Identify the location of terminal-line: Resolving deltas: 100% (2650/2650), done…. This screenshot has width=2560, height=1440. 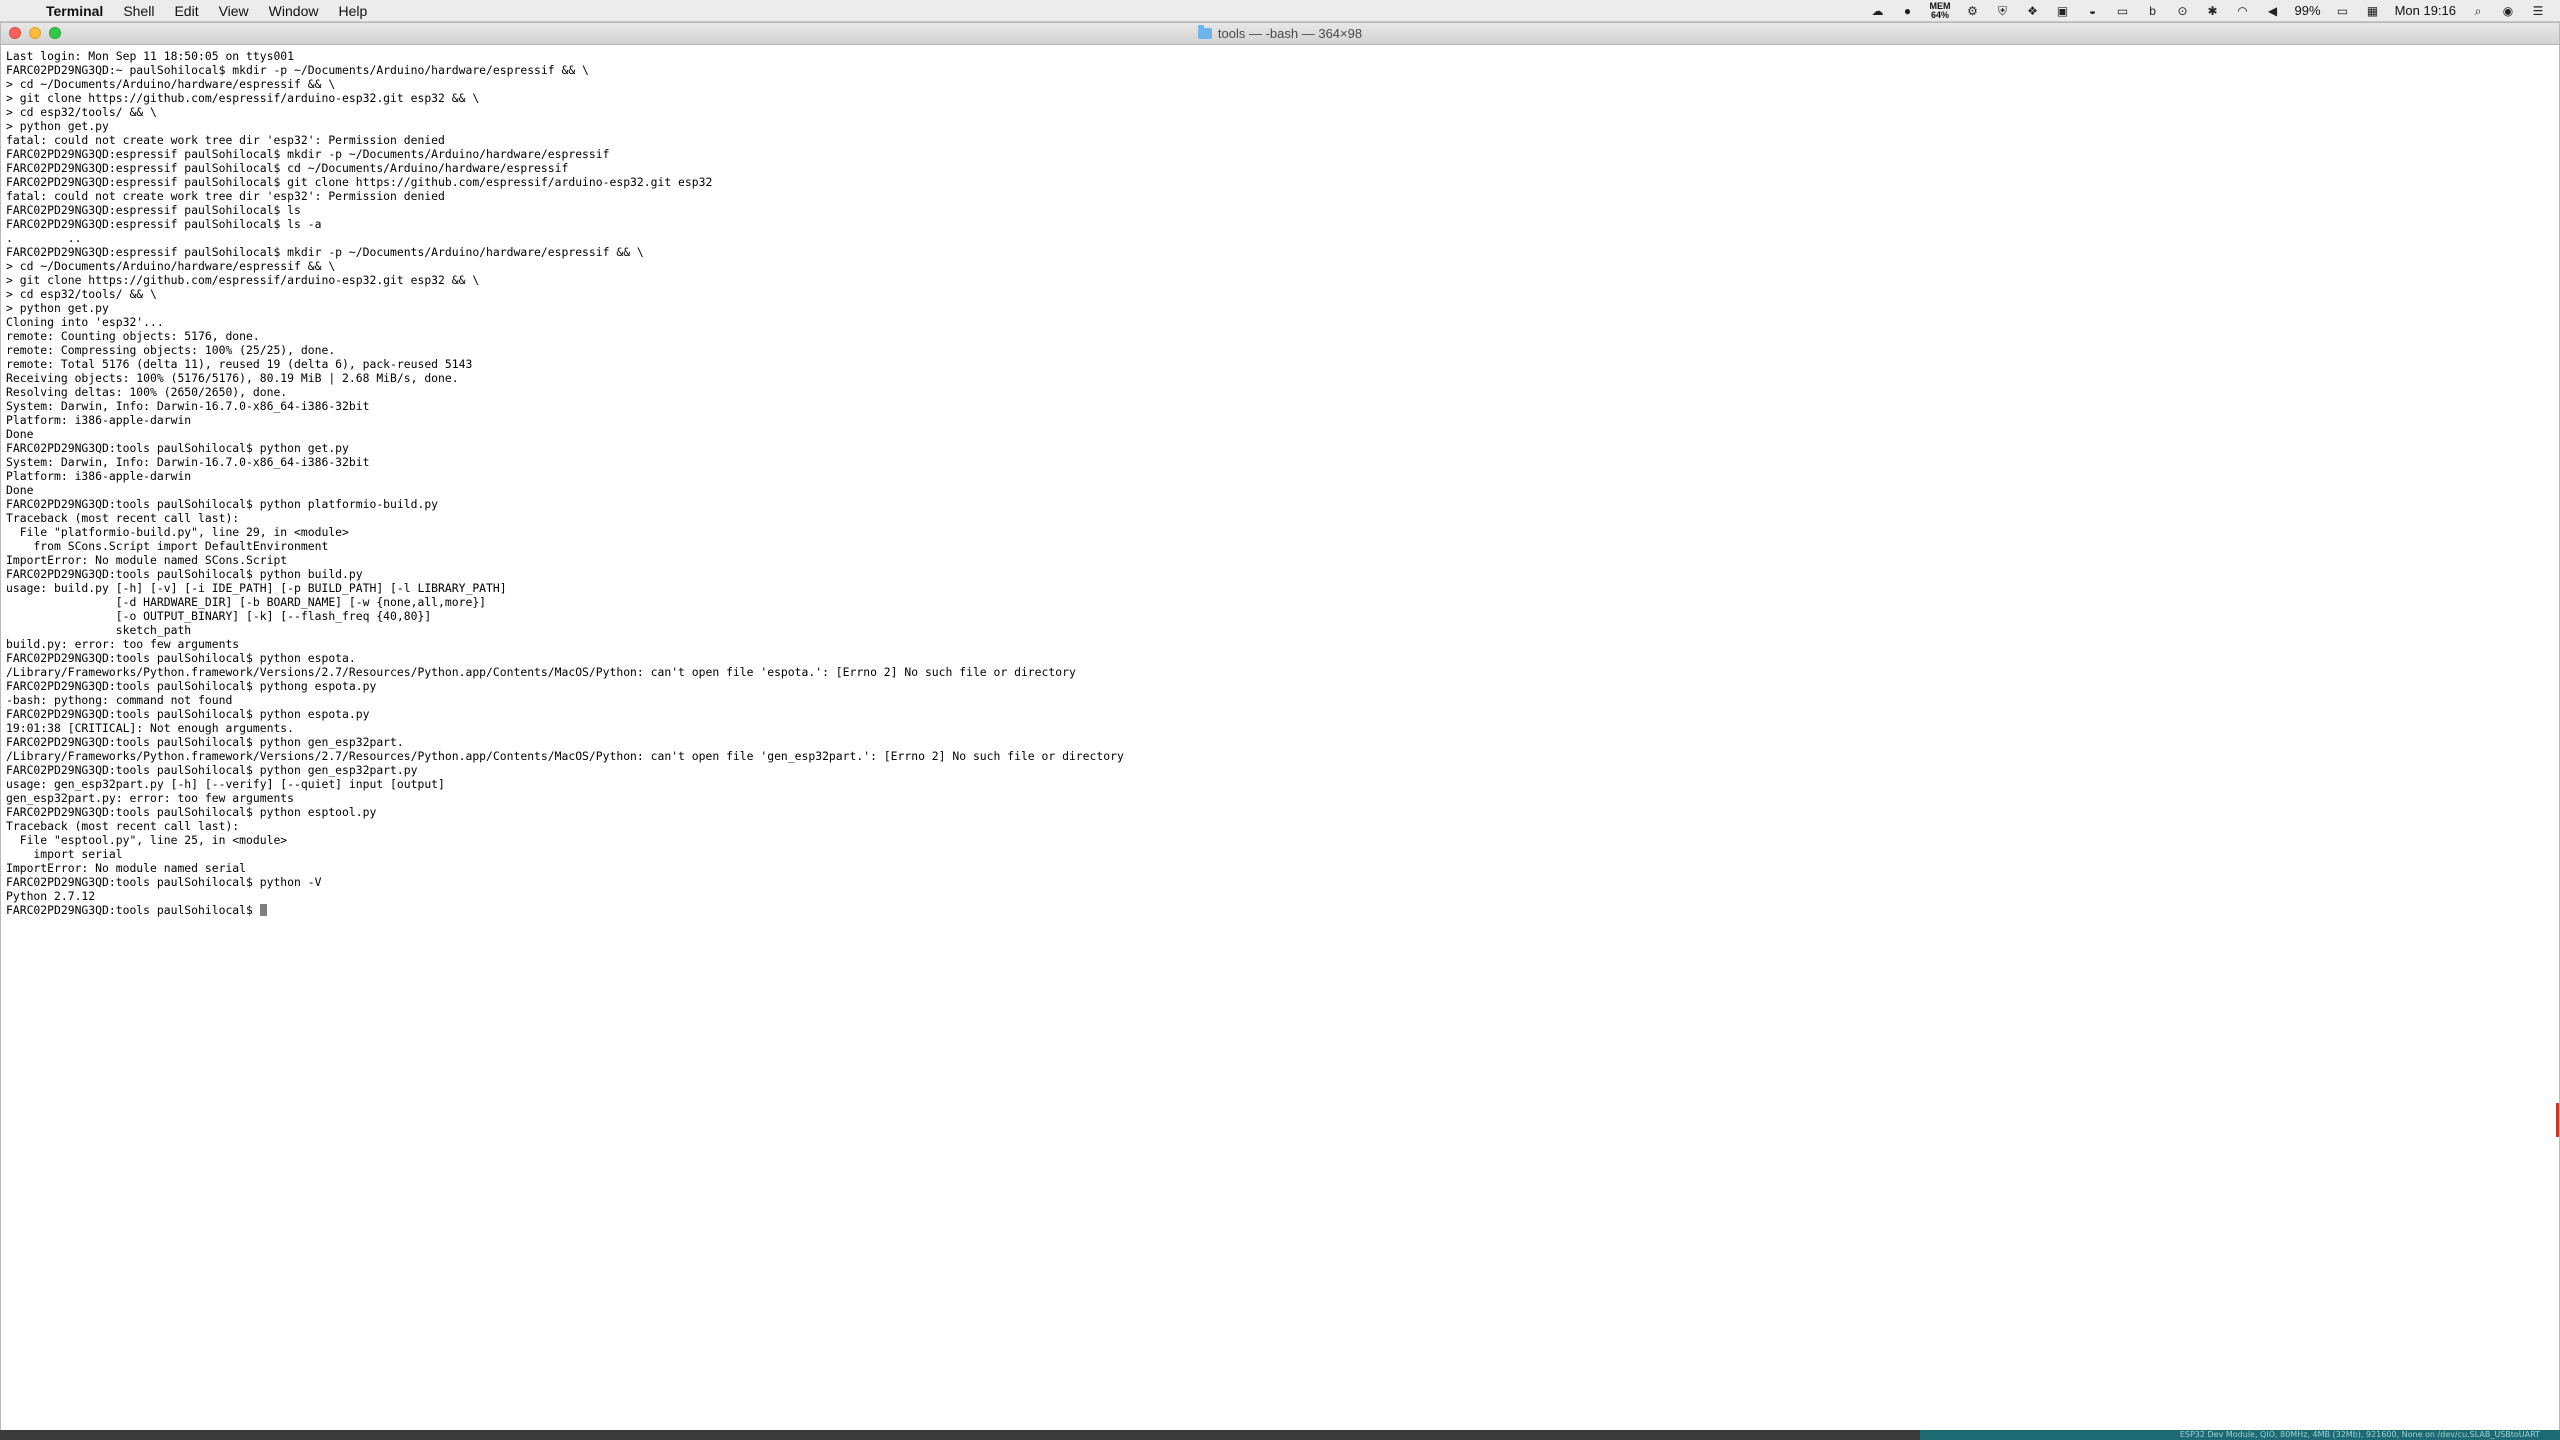
(147, 392).